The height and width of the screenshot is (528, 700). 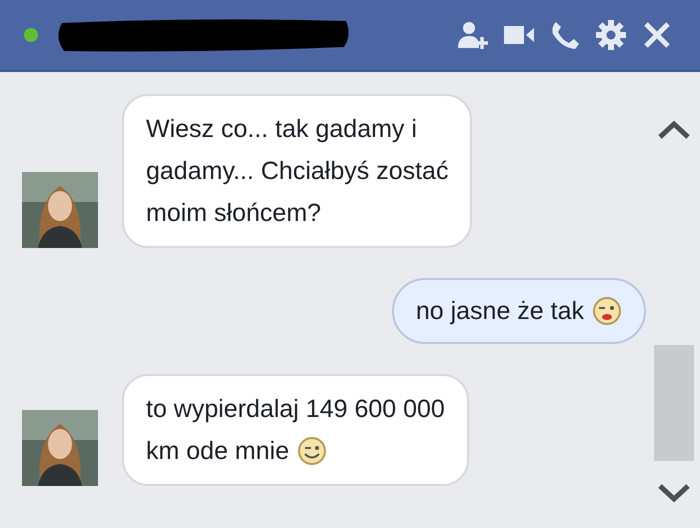 What do you see at coordinates (674, 403) in the screenshot?
I see `scrollbar-thumb` at bounding box center [674, 403].